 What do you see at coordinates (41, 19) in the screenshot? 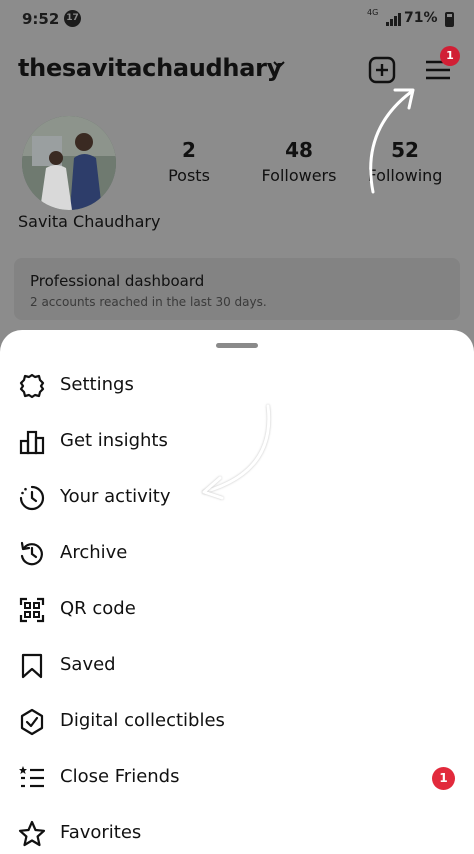
I see `status-time: 9:52` at bounding box center [41, 19].